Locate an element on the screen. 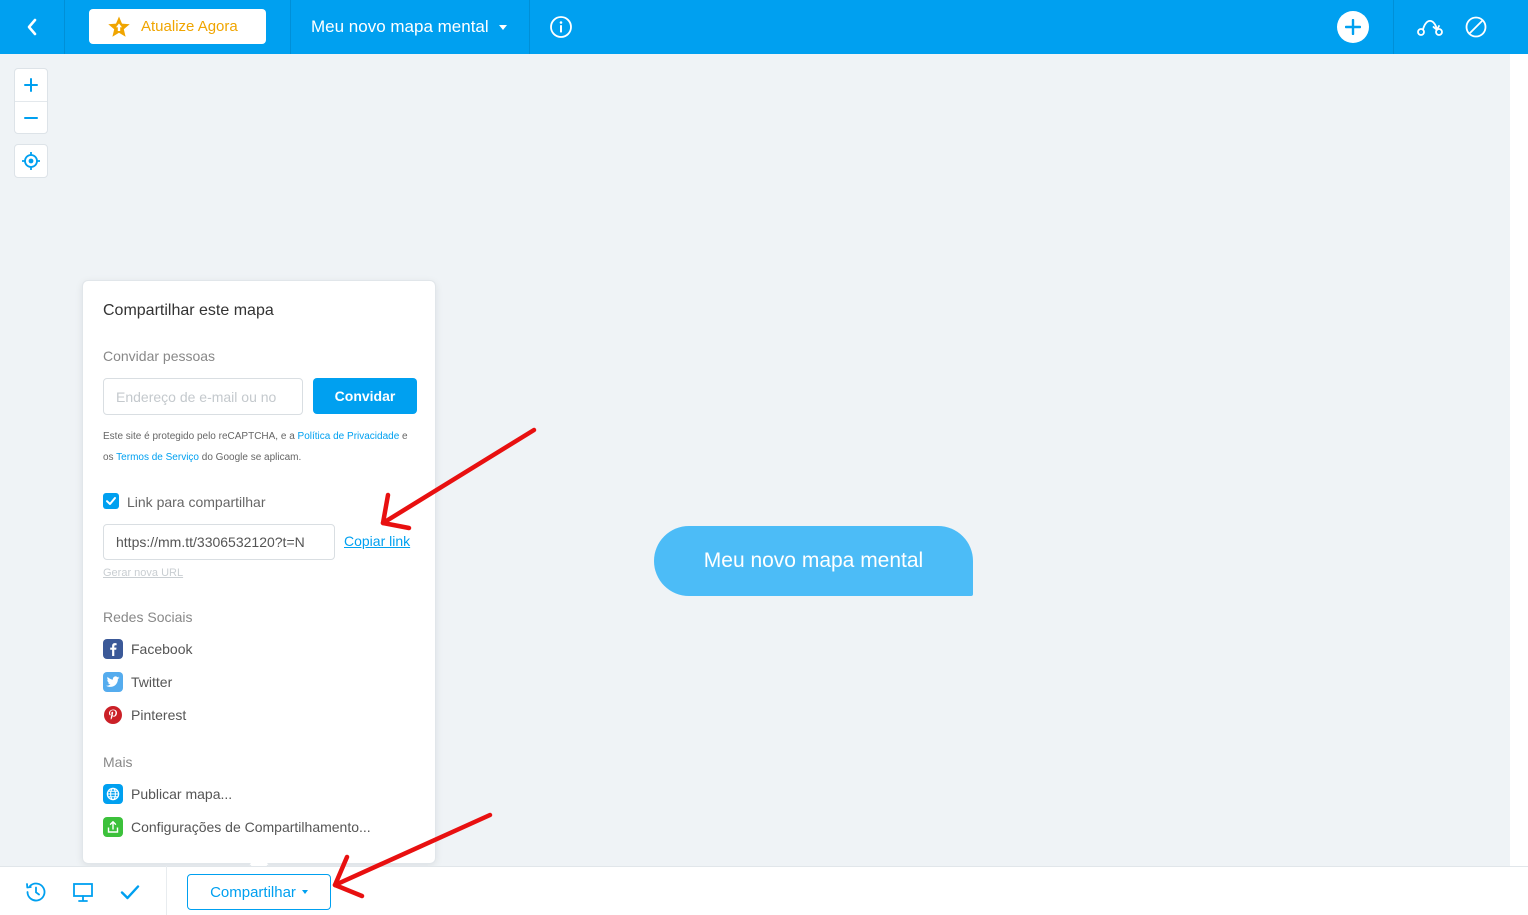 The image size is (1528, 915). share-button: Compartilhar is located at coordinates (259, 892).